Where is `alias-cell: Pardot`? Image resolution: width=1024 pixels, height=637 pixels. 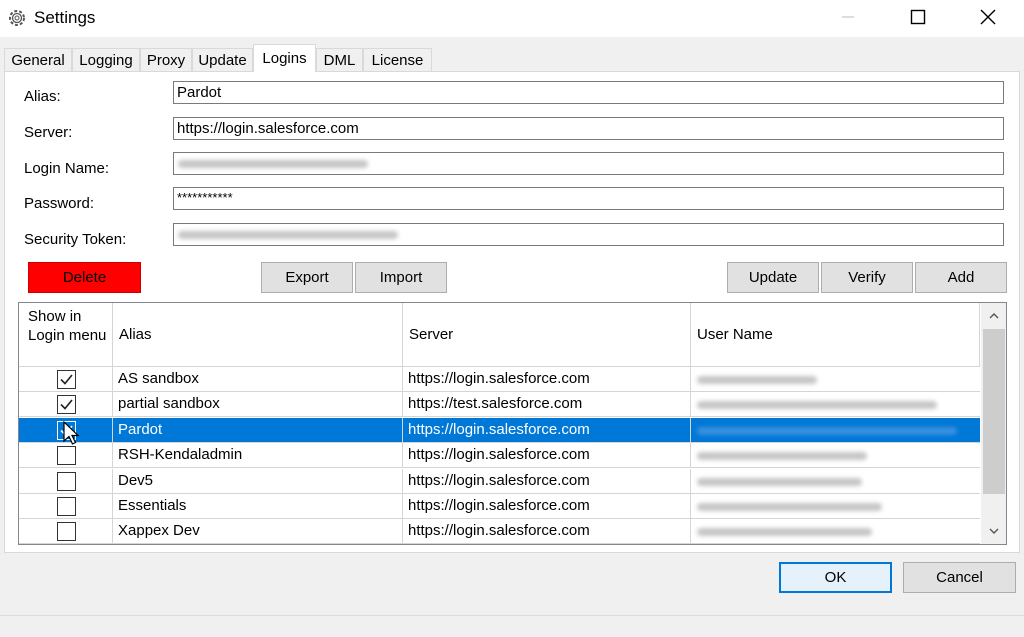
alias-cell: Pardot is located at coordinates (258, 430).